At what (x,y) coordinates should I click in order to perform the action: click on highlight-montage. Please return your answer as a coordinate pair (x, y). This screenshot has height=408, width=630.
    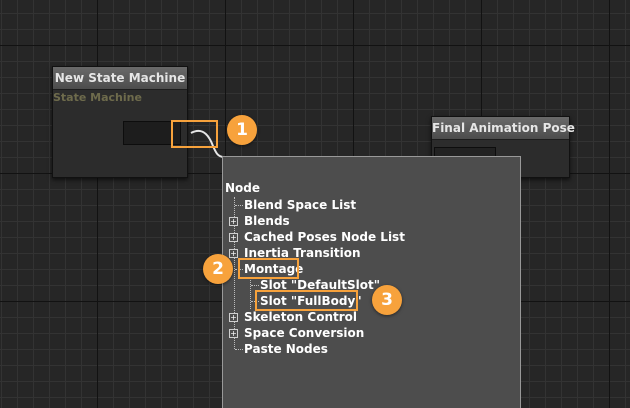
    Looking at the image, I should click on (268, 268).